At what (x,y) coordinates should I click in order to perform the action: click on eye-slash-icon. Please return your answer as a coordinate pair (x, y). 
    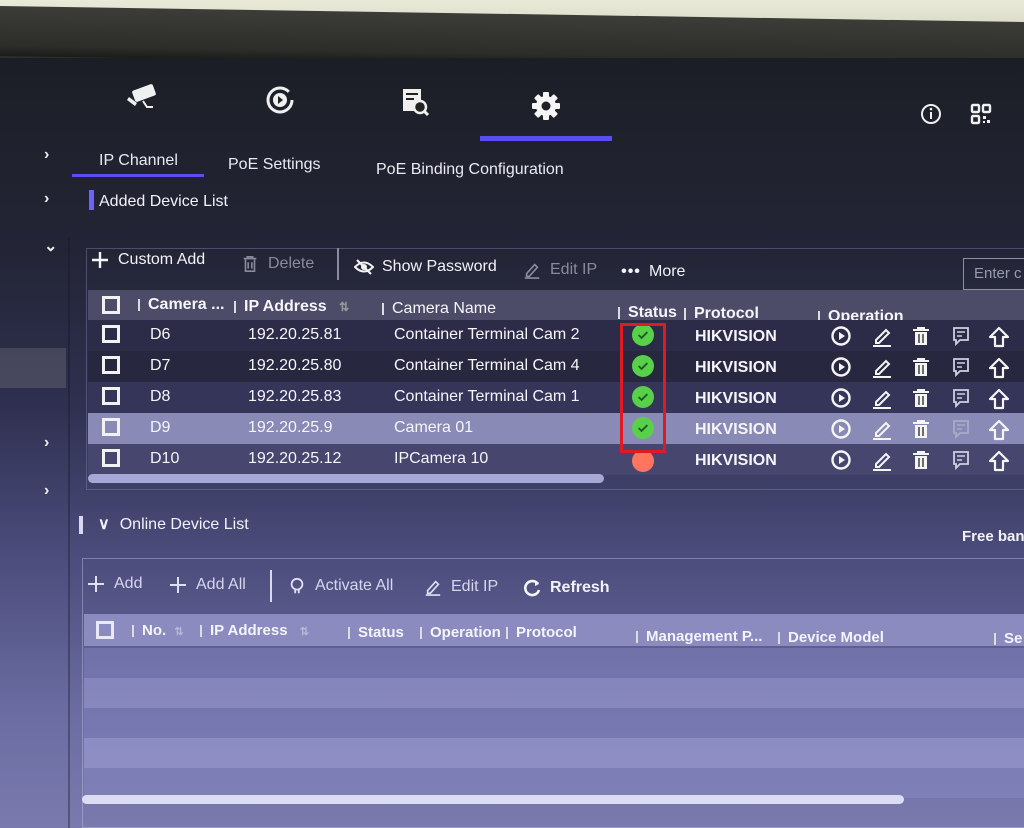
    Looking at the image, I should click on (364, 267).